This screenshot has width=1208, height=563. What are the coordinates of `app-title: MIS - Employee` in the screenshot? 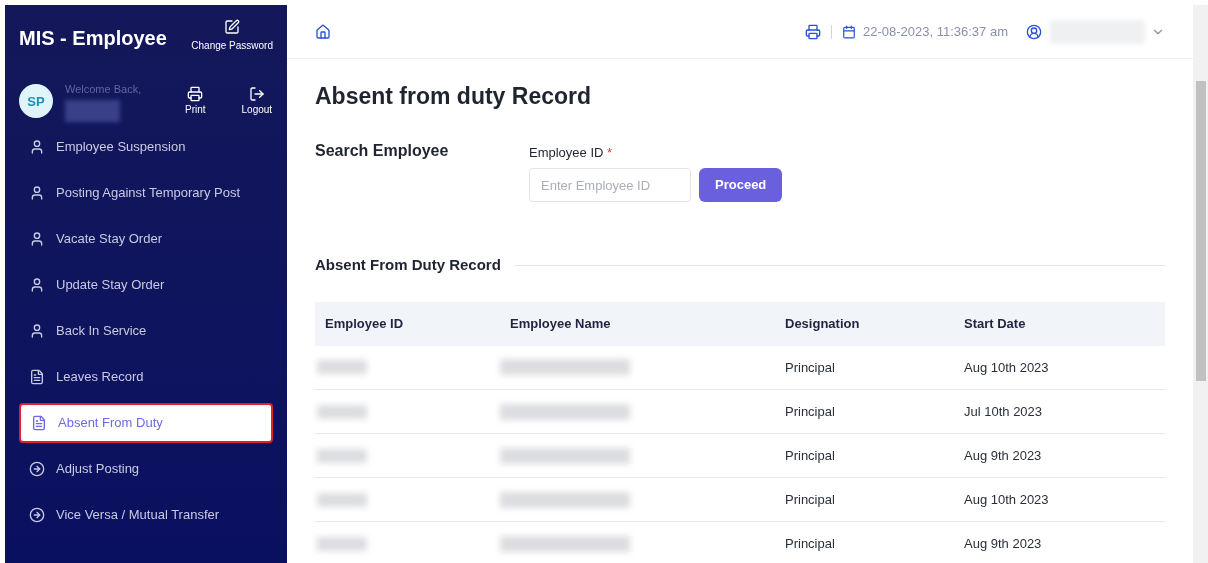 It's located at (93, 38).